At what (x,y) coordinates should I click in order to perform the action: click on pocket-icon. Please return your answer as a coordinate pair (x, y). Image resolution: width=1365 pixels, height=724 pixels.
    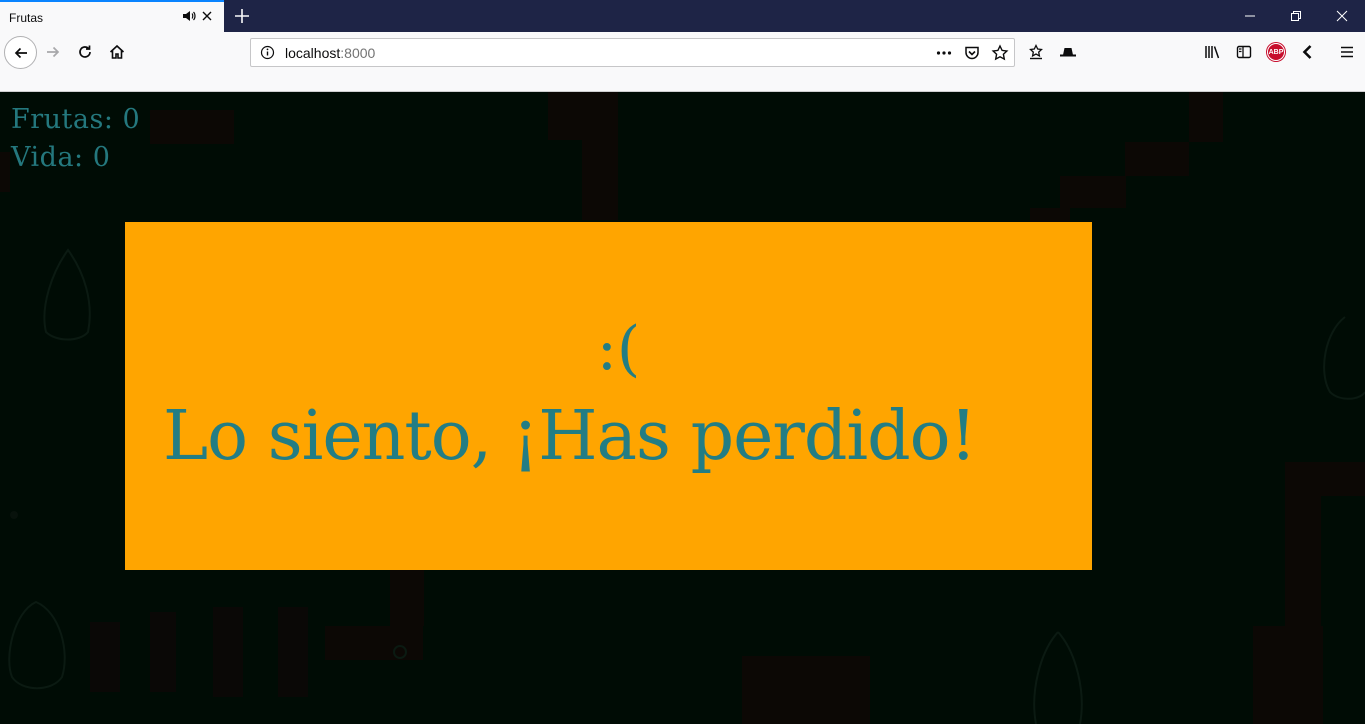
    Looking at the image, I should click on (972, 55).